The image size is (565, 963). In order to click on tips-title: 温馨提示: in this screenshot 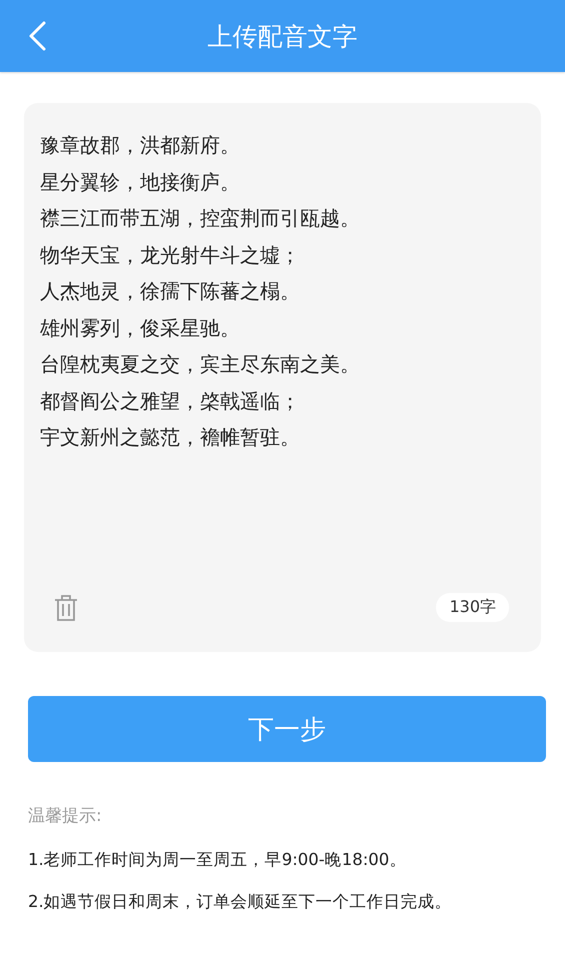, I will do `click(65, 816)`.